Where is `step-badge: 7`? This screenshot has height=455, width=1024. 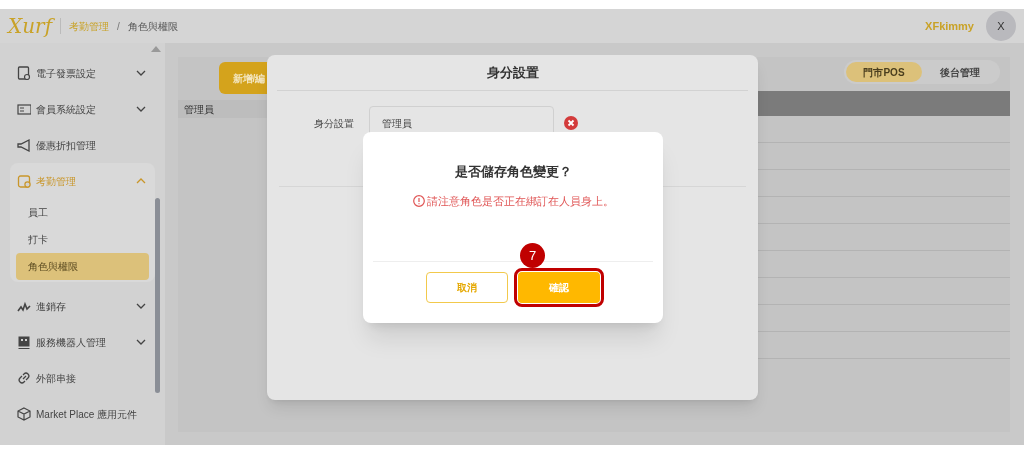 step-badge: 7 is located at coordinates (532, 256).